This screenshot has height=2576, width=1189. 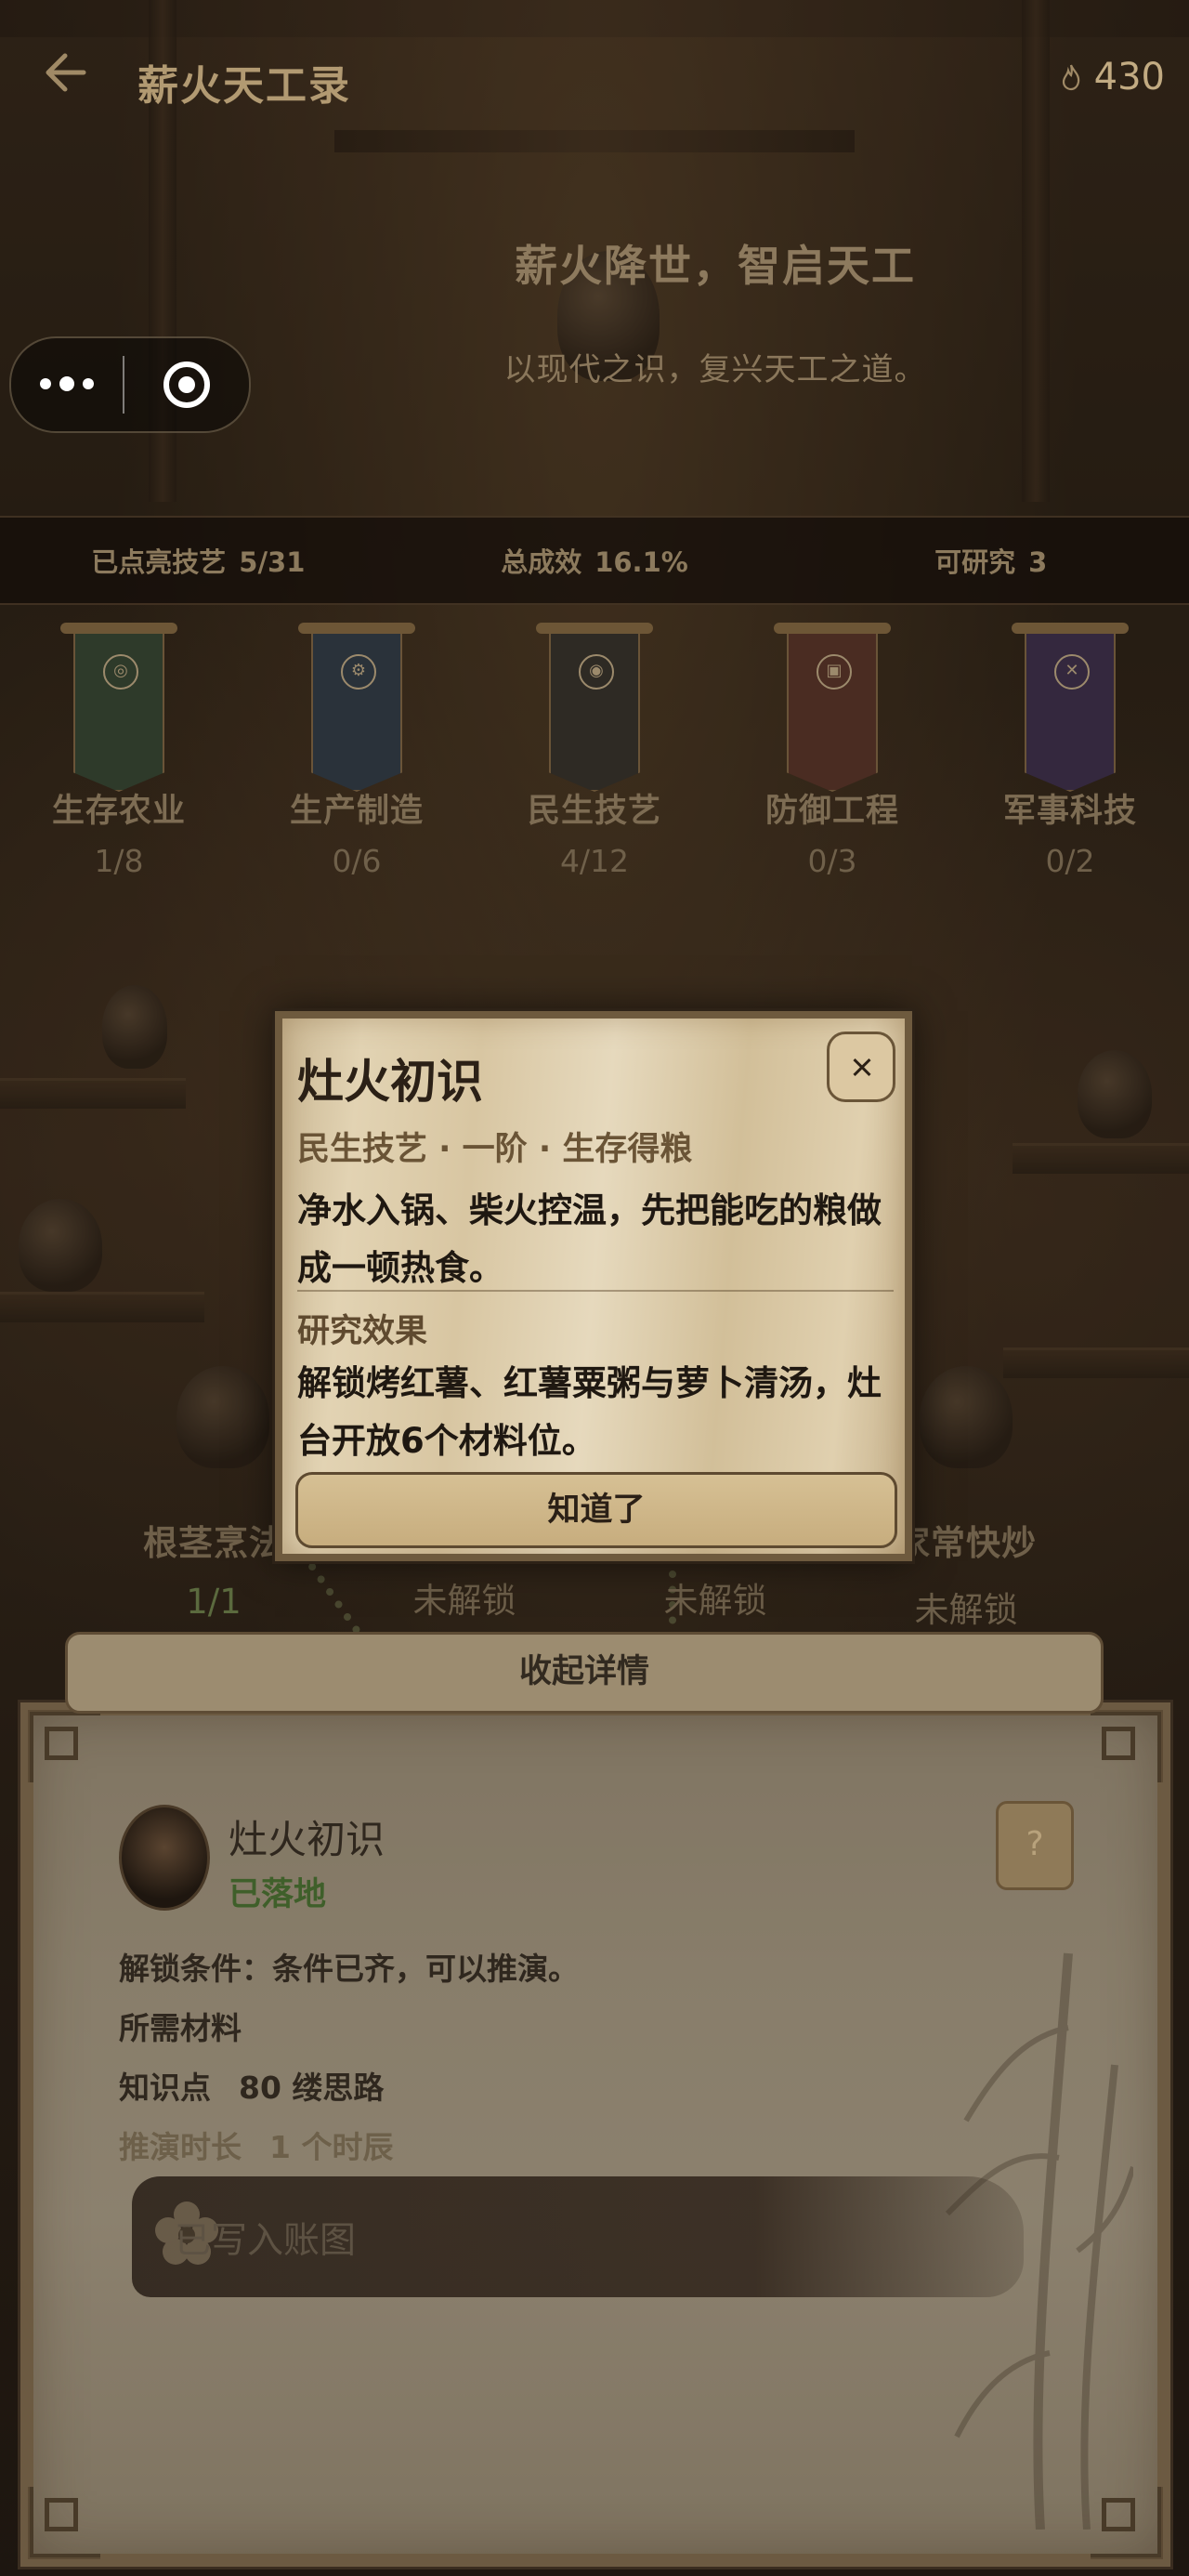 What do you see at coordinates (180, 2147) in the screenshot?
I see `duration-label: 推演时长` at bounding box center [180, 2147].